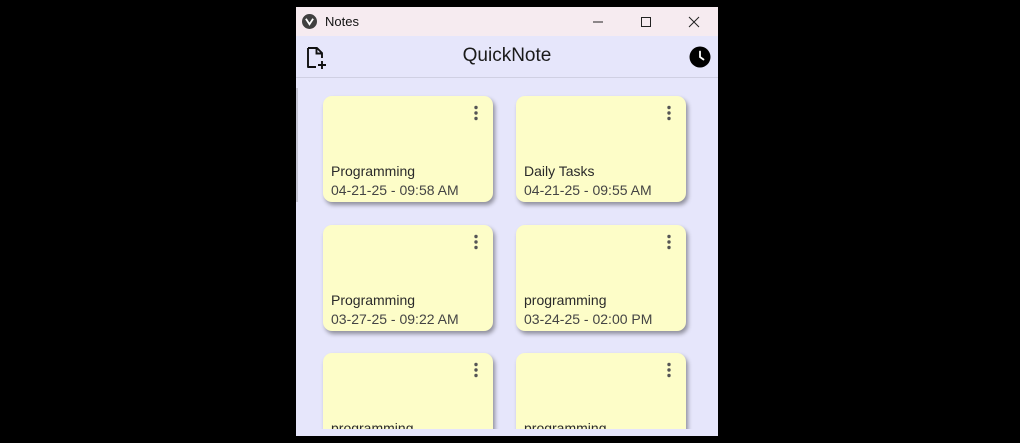 The width and height of the screenshot is (1020, 443). What do you see at coordinates (408, 149) in the screenshot?
I see `note-card: Programming 04-21-25 - 09:58 AM` at bounding box center [408, 149].